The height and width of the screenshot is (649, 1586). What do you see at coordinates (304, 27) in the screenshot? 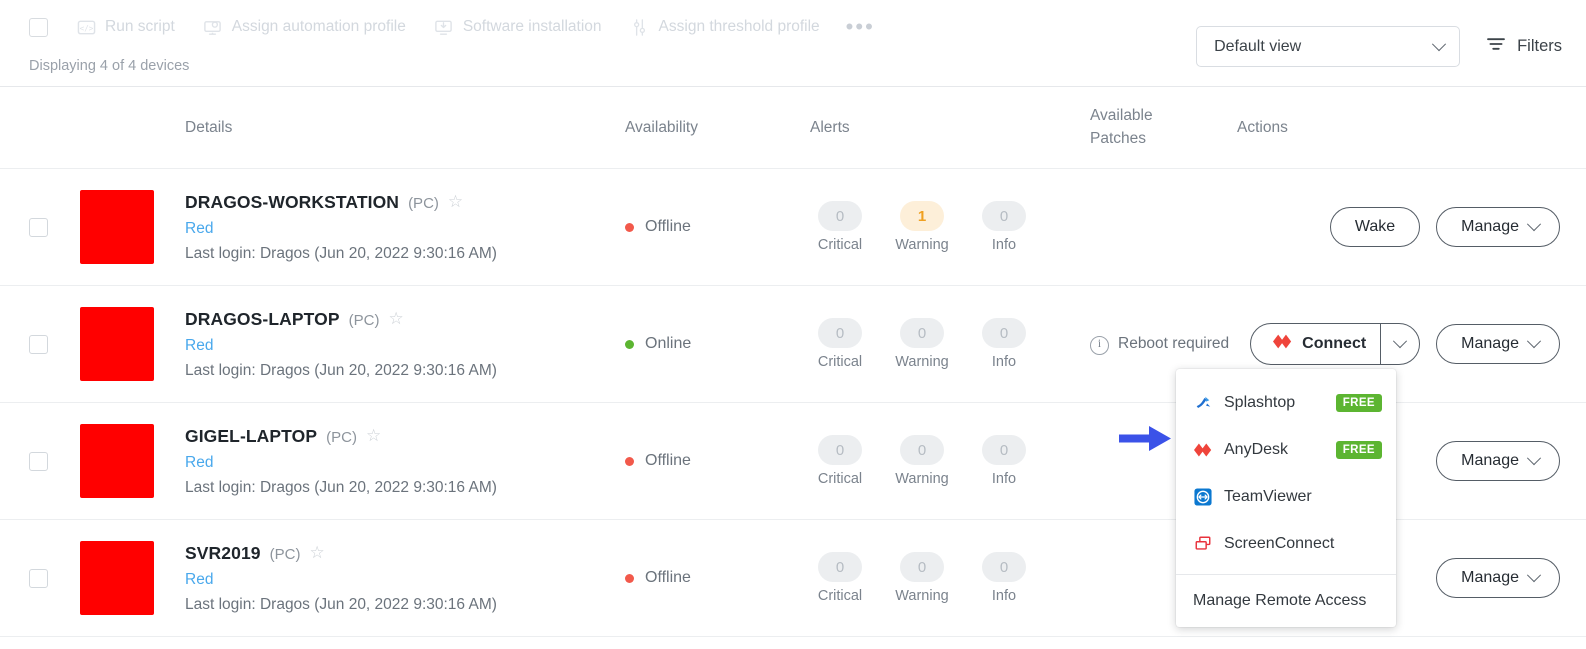
I see `bulk-action-assign-automation-profile: Assign automation profile` at bounding box center [304, 27].